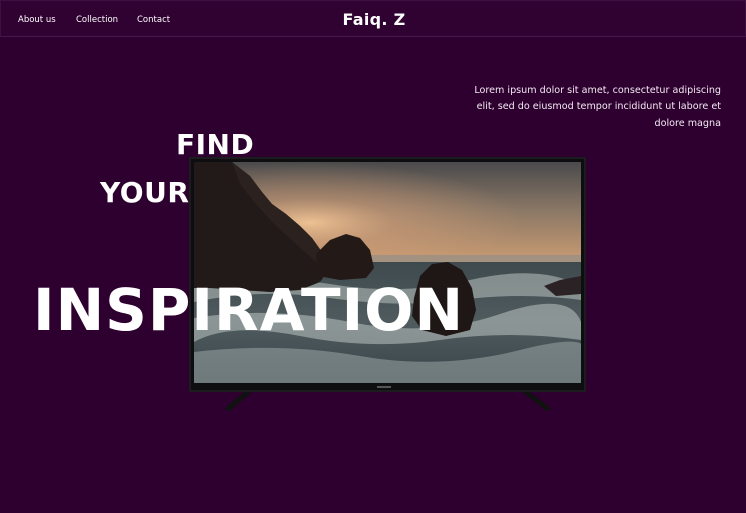 The width and height of the screenshot is (746, 513). Describe the element at coordinates (249, 310) in the screenshot. I see `headline-inspiration: INSPIRATION` at that location.